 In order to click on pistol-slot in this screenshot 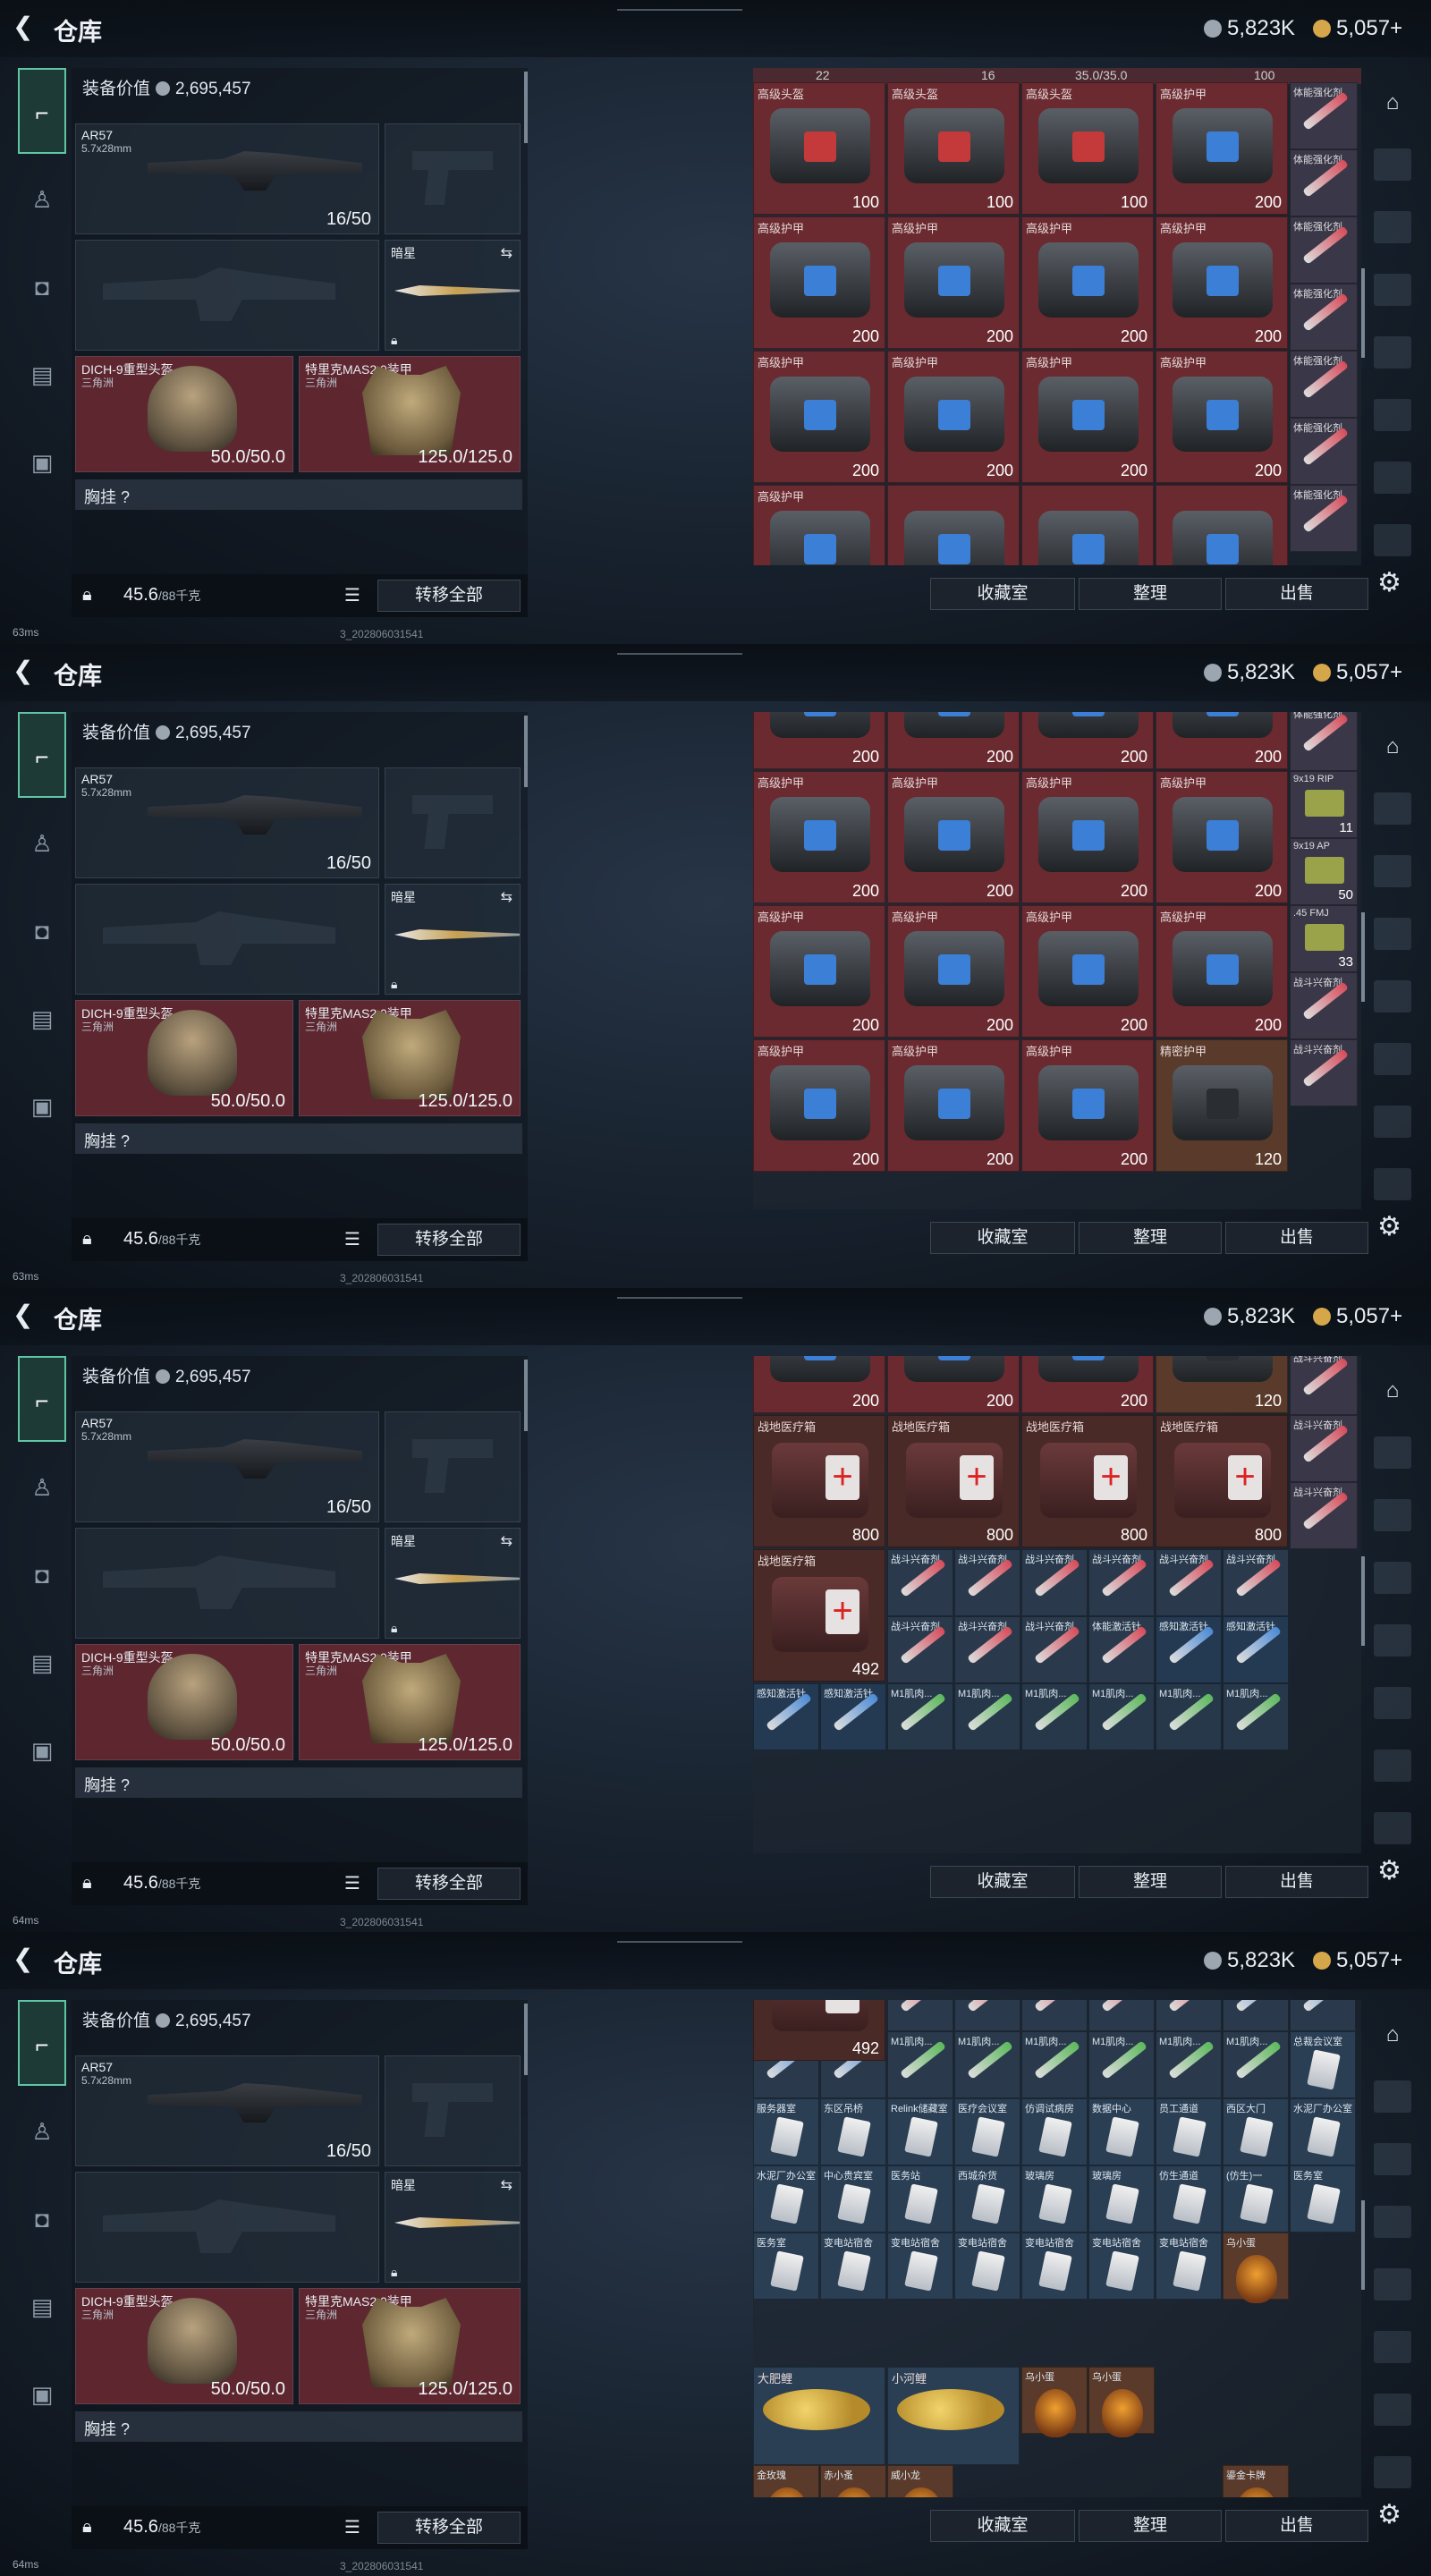, I will do `click(453, 178)`.